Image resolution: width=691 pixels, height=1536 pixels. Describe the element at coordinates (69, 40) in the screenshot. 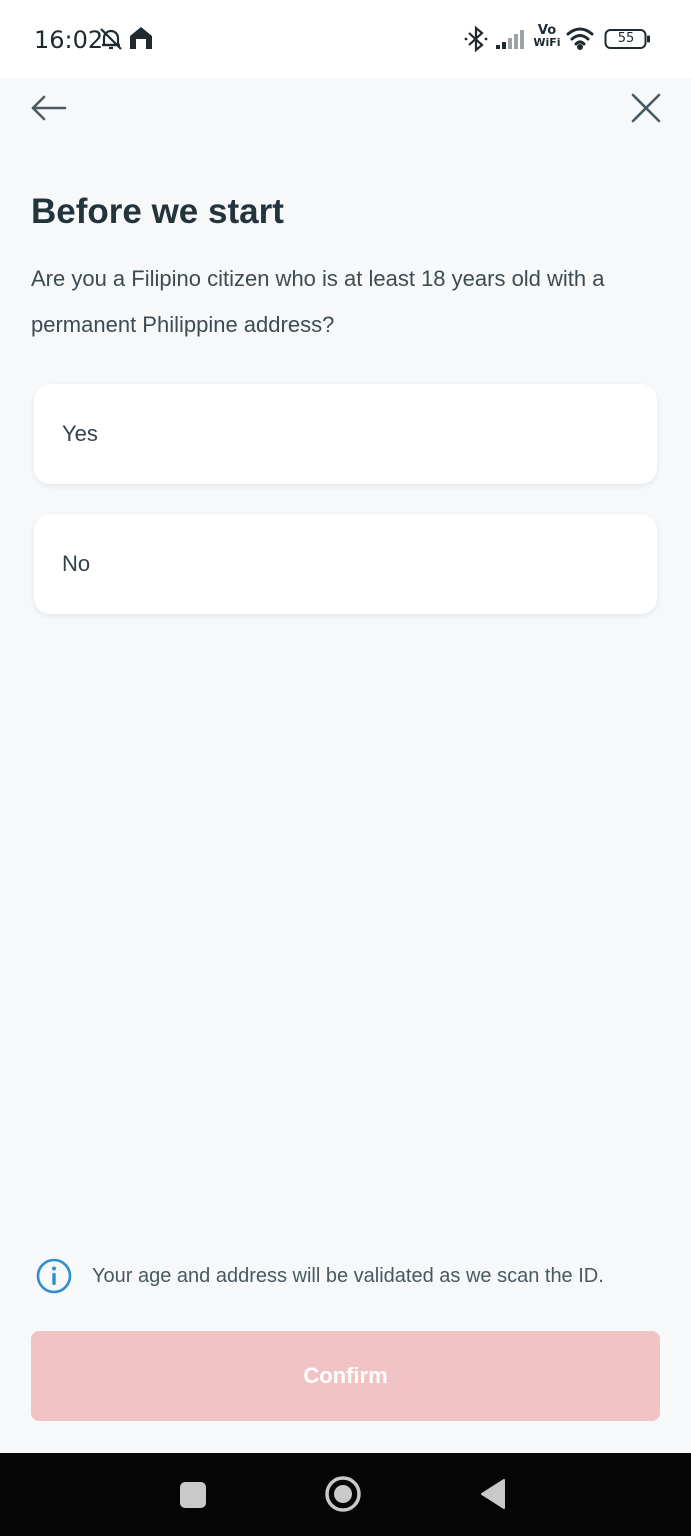

I see `status-time: 16:02` at that location.